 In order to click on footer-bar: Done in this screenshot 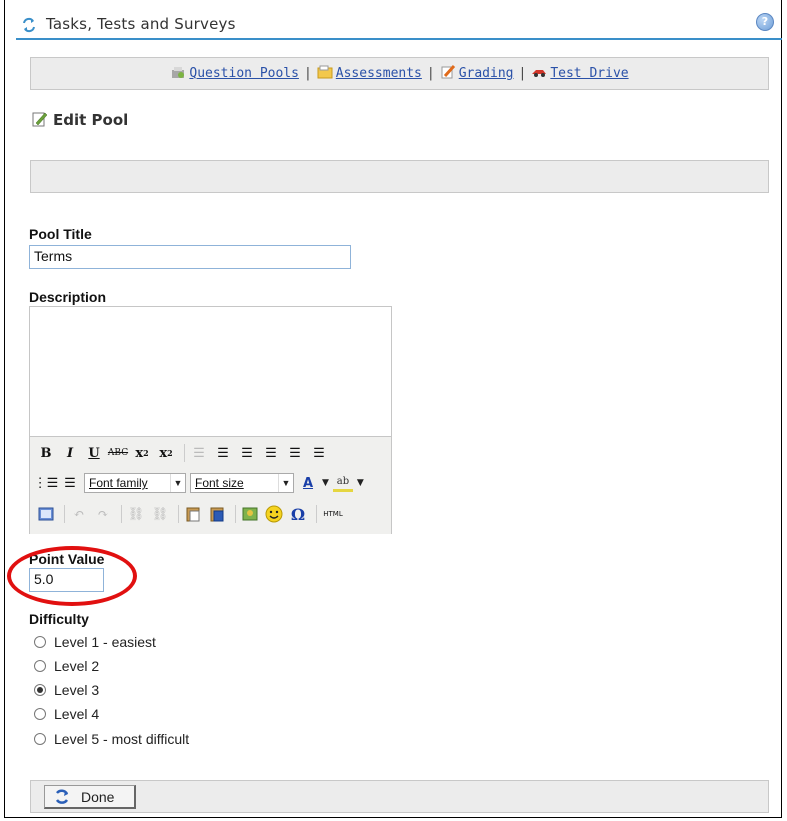, I will do `click(399, 796)`.